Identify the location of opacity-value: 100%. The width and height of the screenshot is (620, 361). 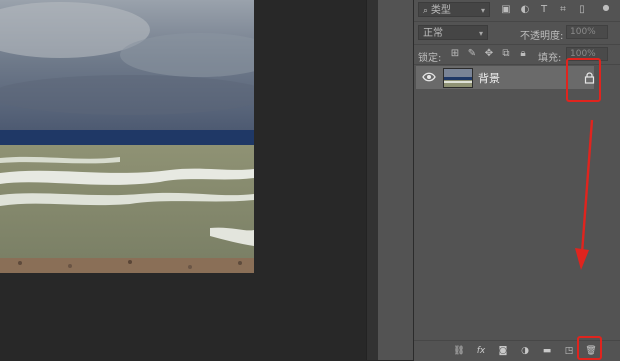
(583, 32).